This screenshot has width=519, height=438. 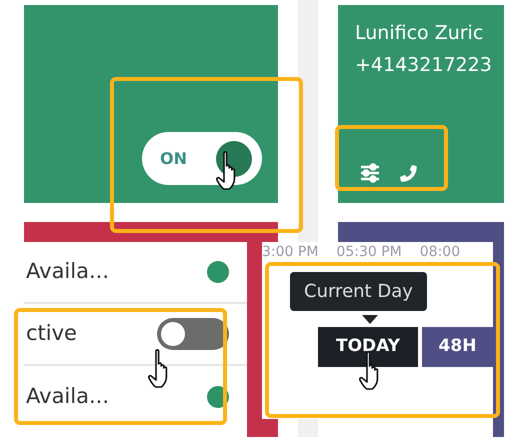 I want to click on tooltip-arrow, so click(x=370, y=319).